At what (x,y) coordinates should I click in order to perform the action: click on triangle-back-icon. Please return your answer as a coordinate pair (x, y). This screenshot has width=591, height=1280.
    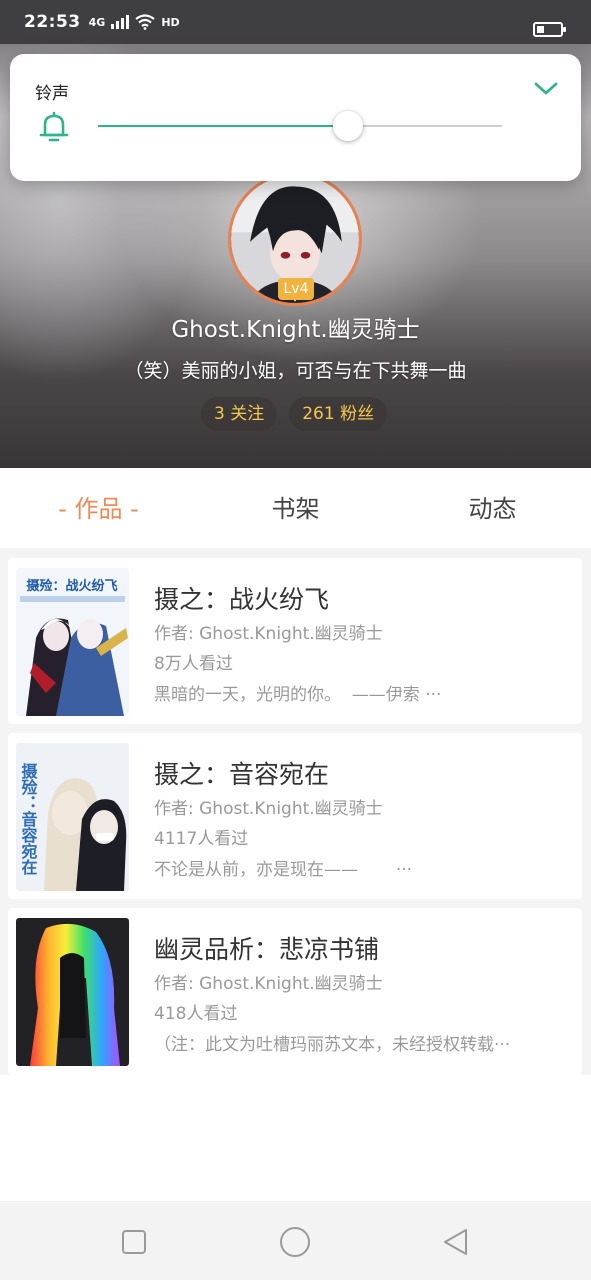
    Looking at the image, I should click on (456, 1242).